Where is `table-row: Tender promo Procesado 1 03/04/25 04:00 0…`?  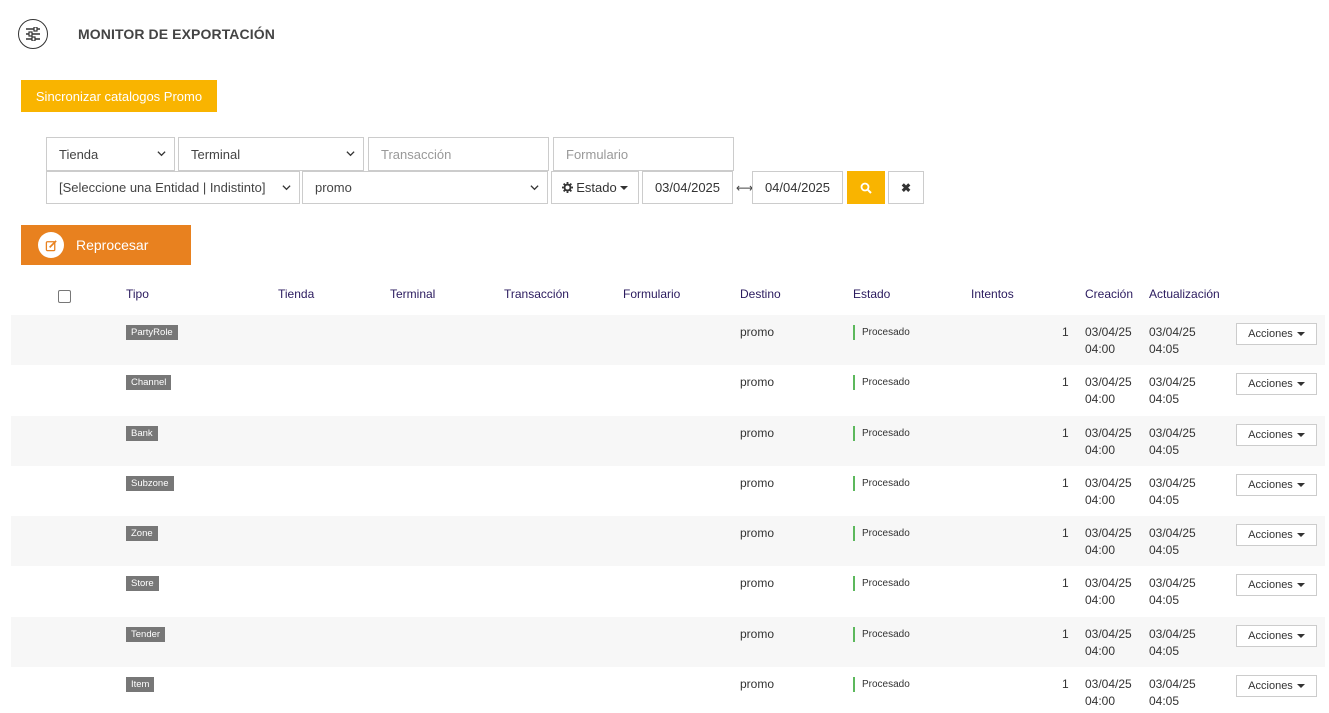
table-row: Tender promo Procesado 1 03/04/25 04:00 0… is located at coordinates (668, 642).